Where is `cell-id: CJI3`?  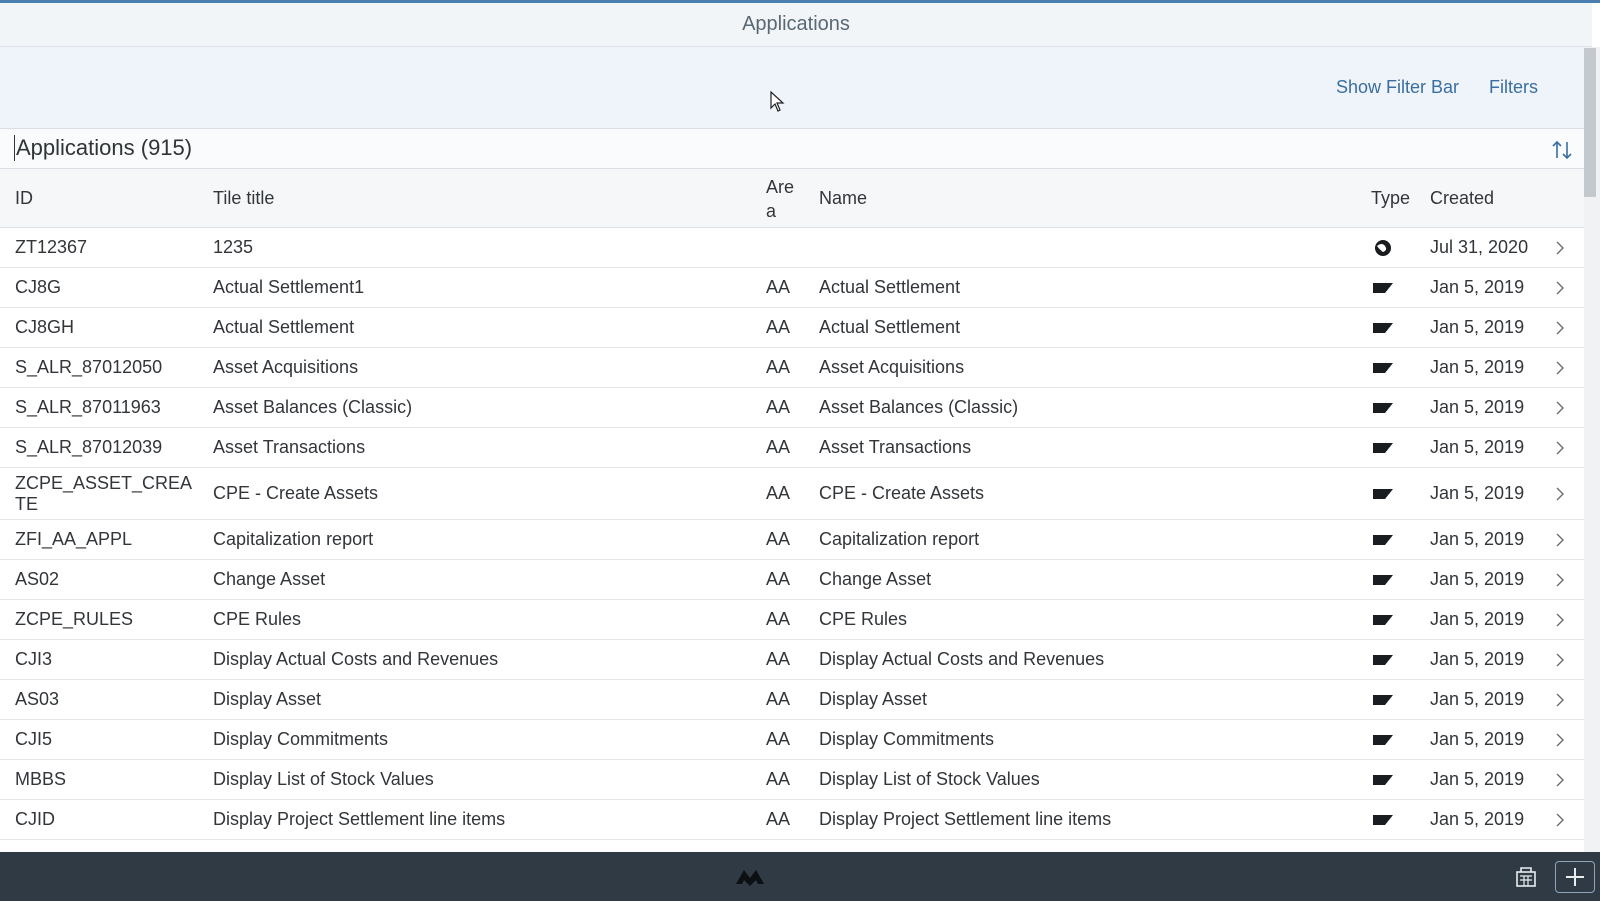 cell-id: CJI3 is located at coordinates (34, 659).